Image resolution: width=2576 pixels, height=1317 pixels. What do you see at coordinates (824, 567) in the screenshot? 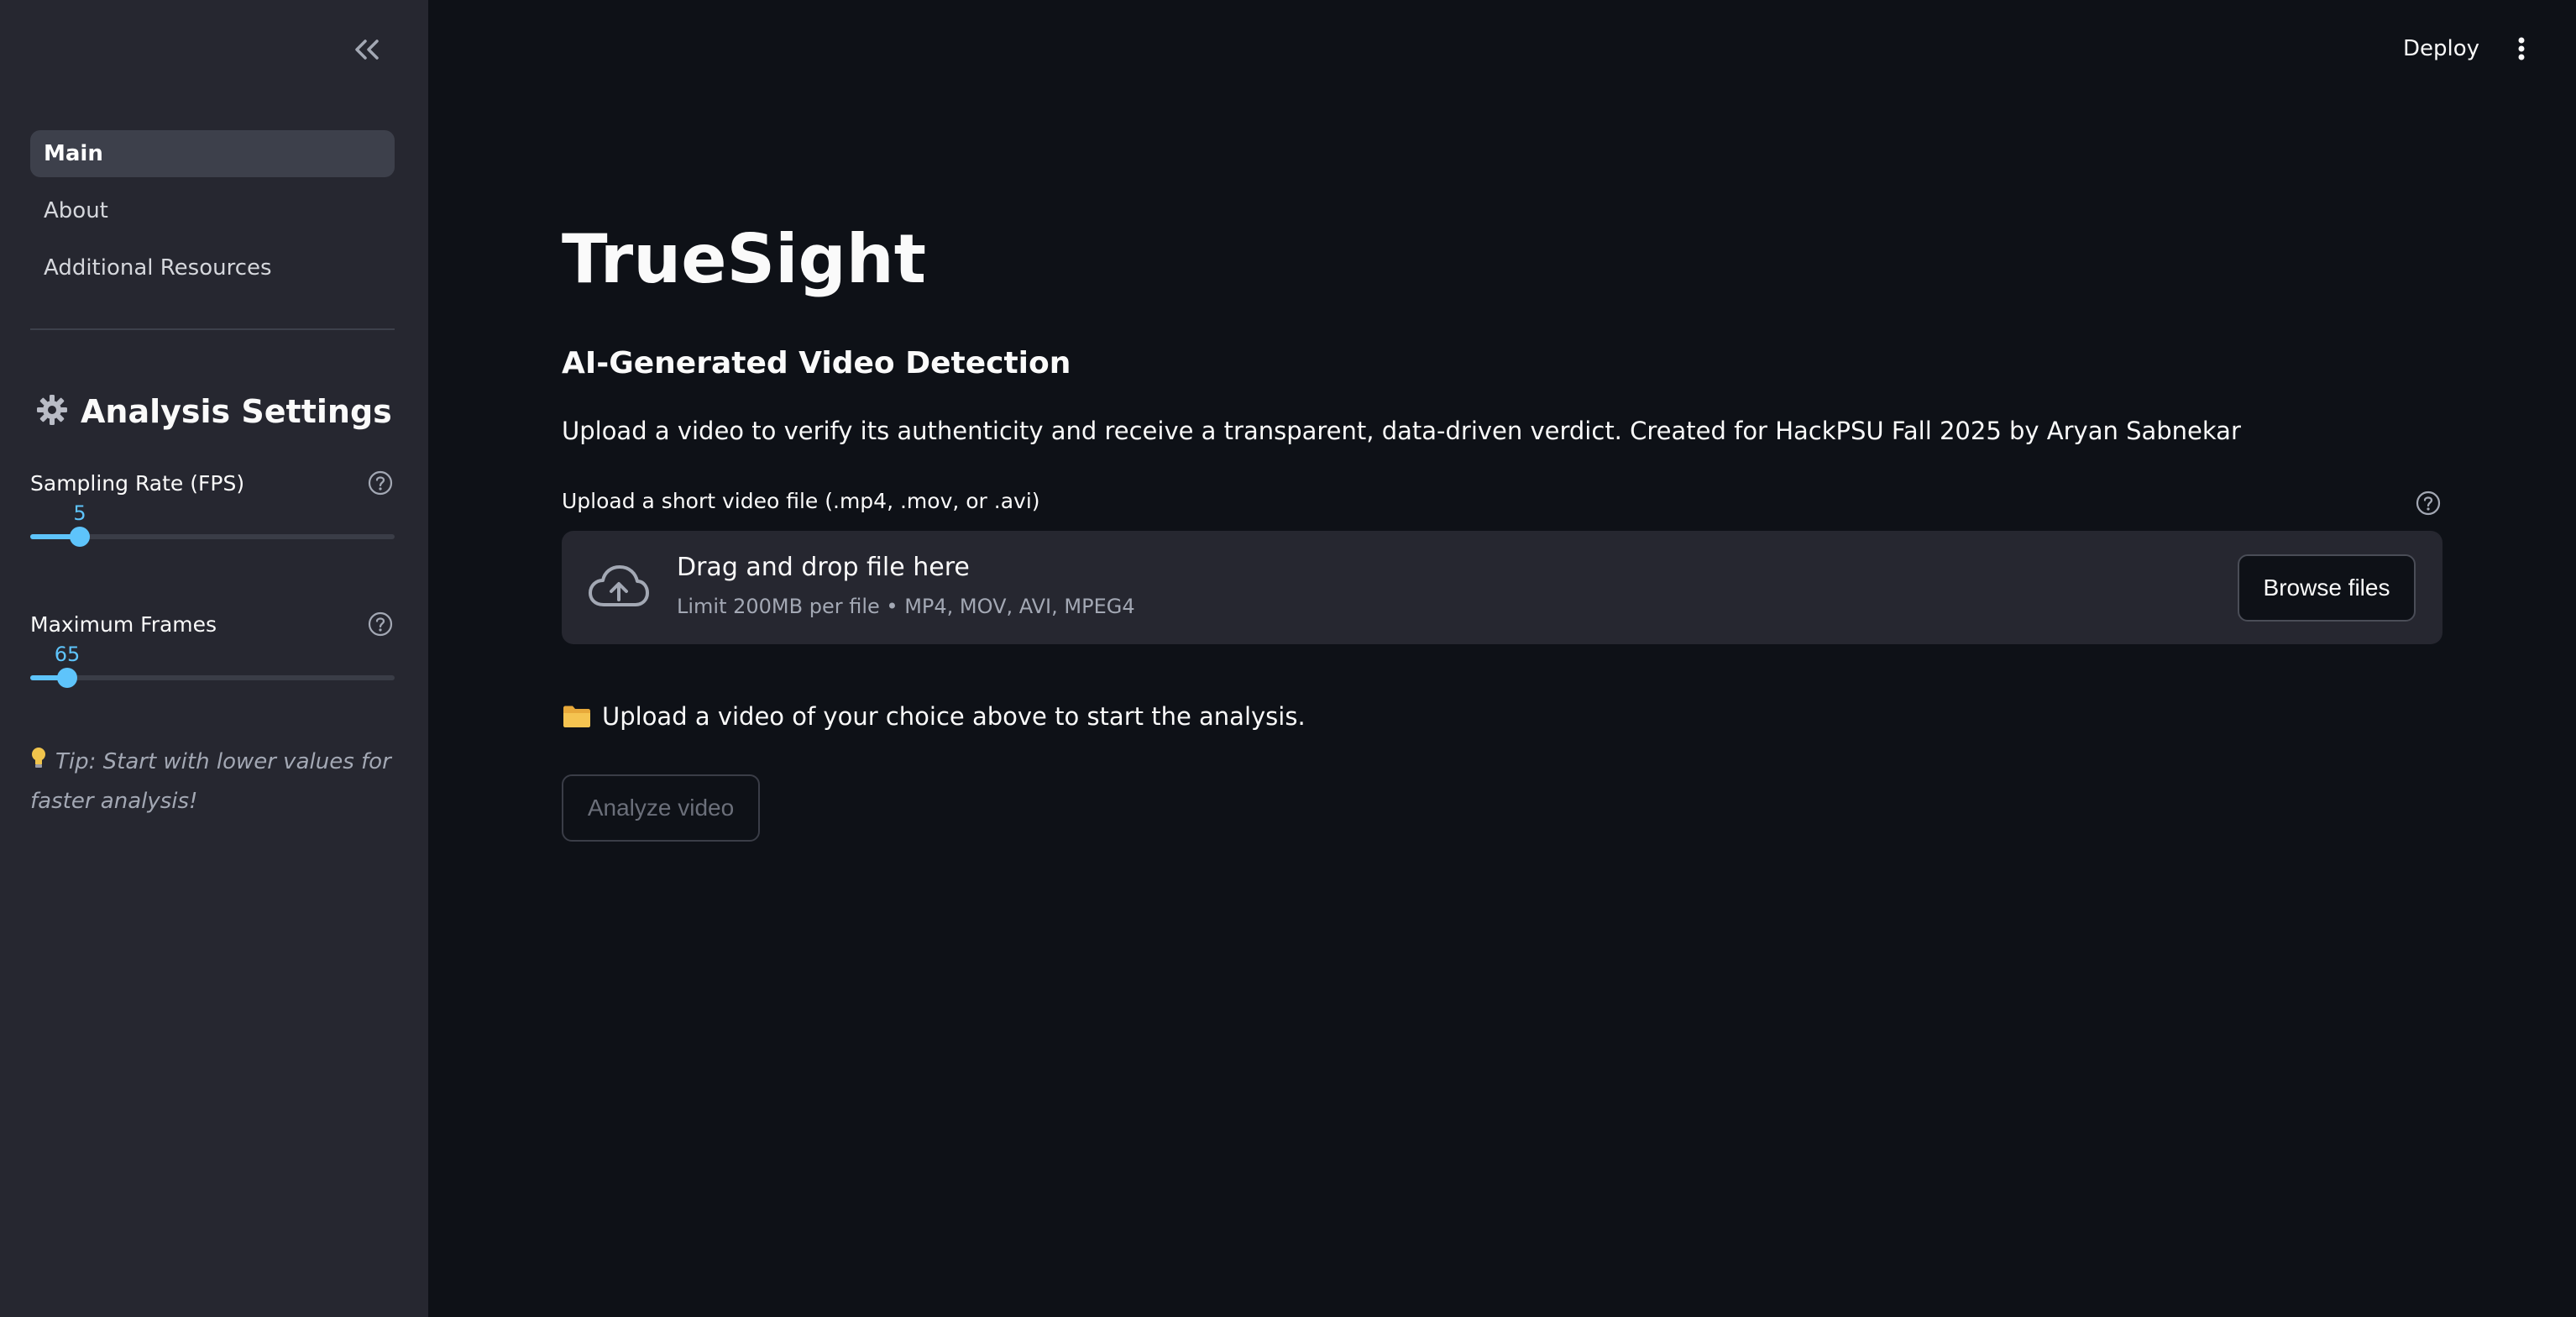
I see `dropzone-title: Drag and drop file here` at bounding box center [824, 567].